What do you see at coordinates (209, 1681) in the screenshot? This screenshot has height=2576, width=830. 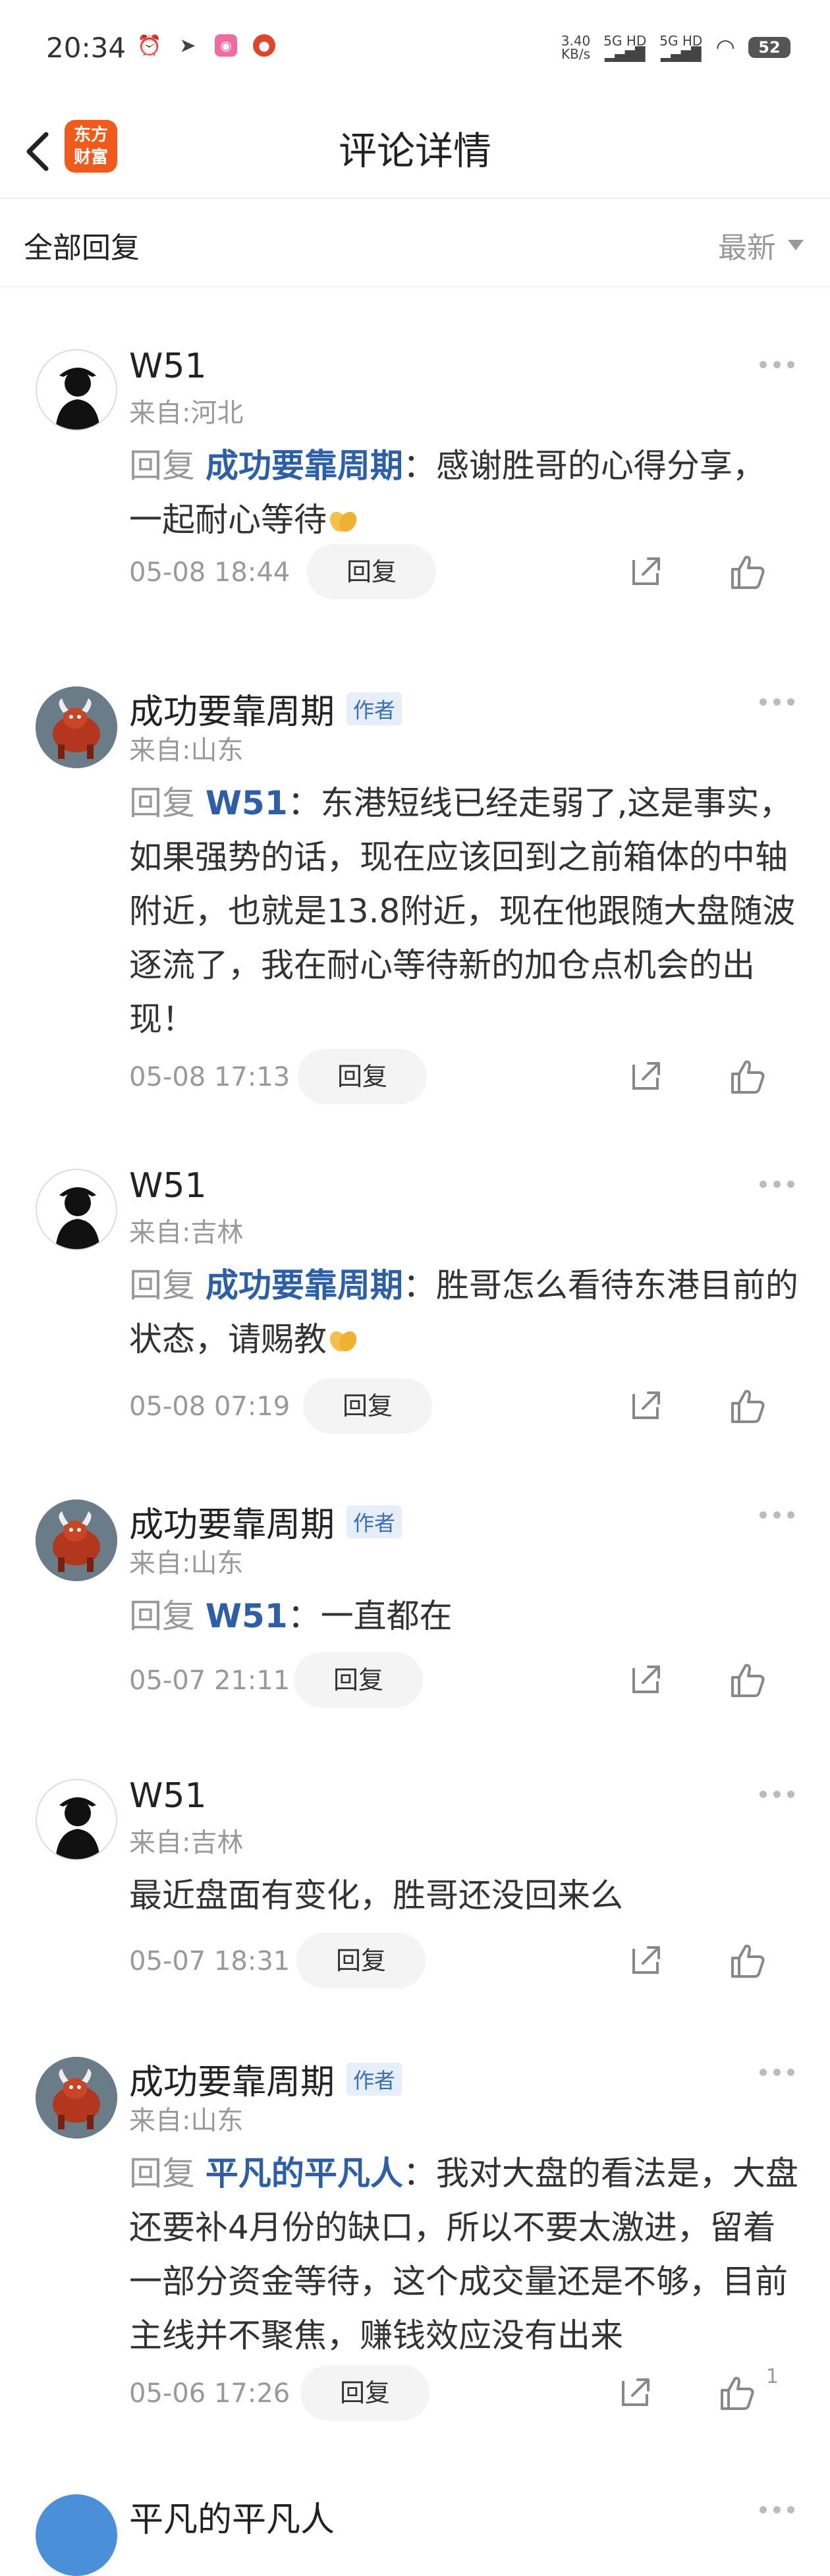 I see `comment-date: 05-07 21:11` at bounding box center [209, 1681].